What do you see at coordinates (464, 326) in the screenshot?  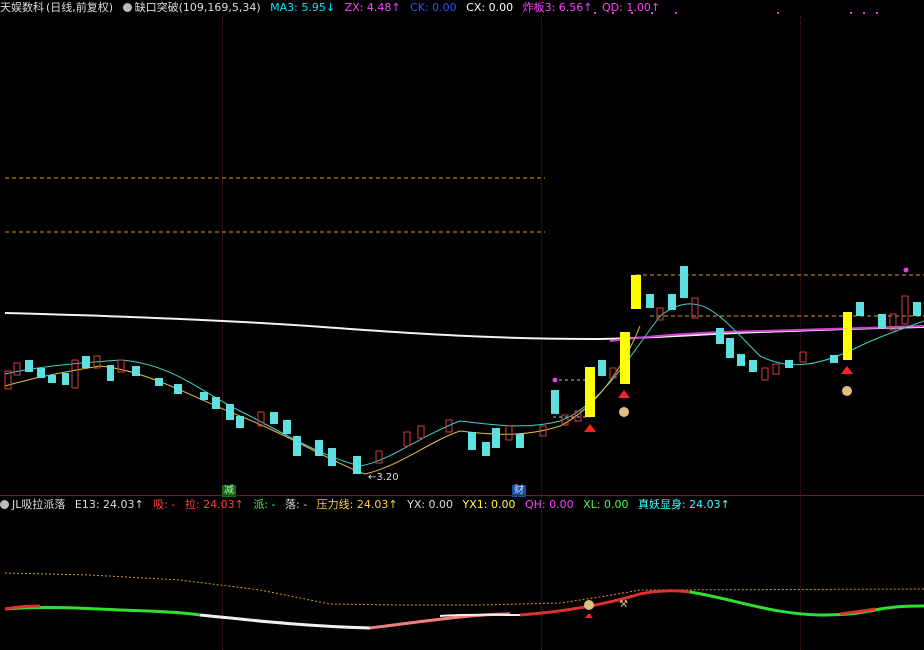 I see `long-ma-line` at bounding box center [464, 326].